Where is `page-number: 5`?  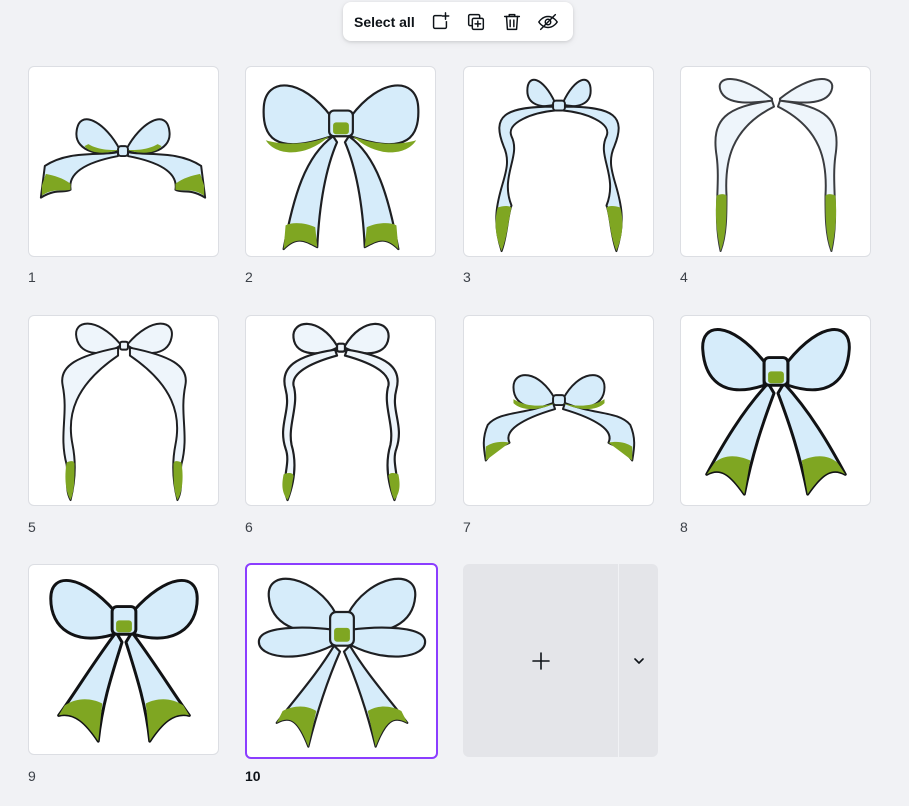
page-number: 5 is located at coordinates (32, 527).